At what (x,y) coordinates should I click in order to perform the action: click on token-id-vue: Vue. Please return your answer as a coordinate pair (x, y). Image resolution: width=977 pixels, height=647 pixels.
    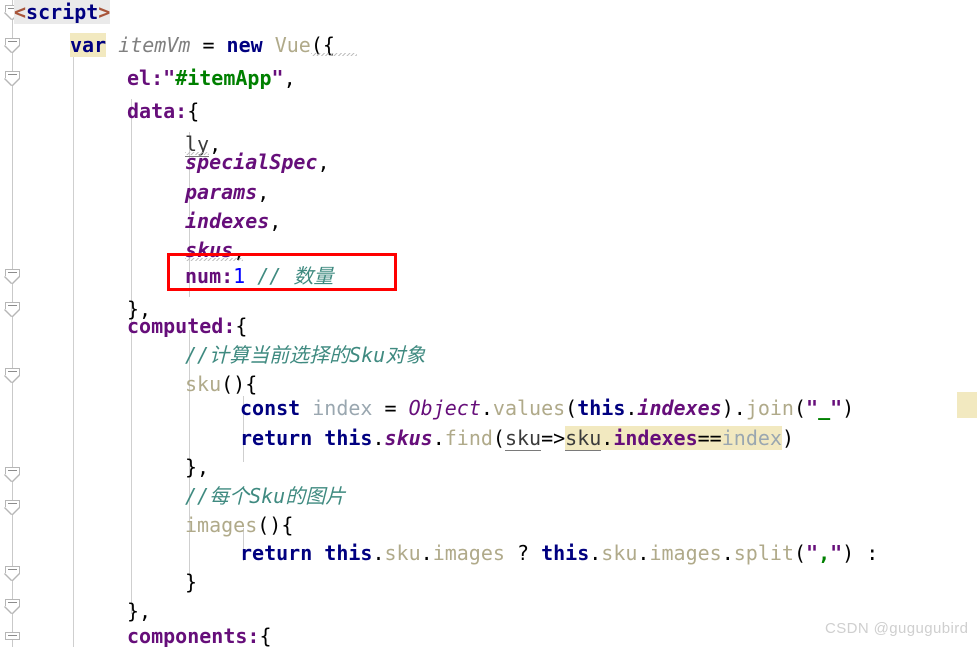
    Looking at the image, I should click on (292, 45).